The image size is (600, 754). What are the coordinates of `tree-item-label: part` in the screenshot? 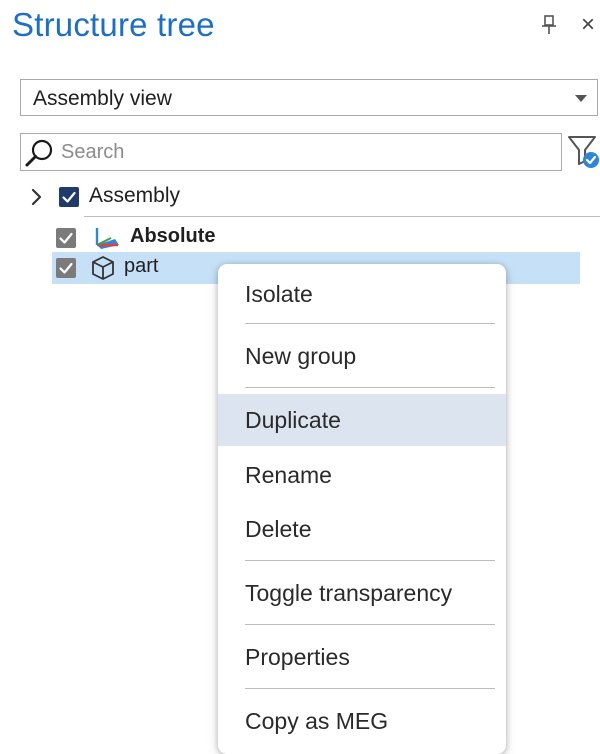 It's located at (141, 266).